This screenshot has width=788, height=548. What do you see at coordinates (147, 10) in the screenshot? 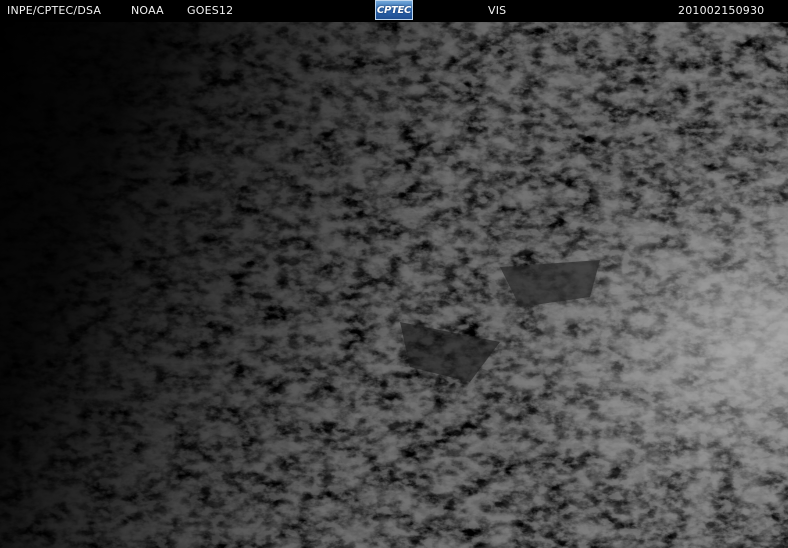
I see `provider-label: NOAA` at bounding box center [147, 10].